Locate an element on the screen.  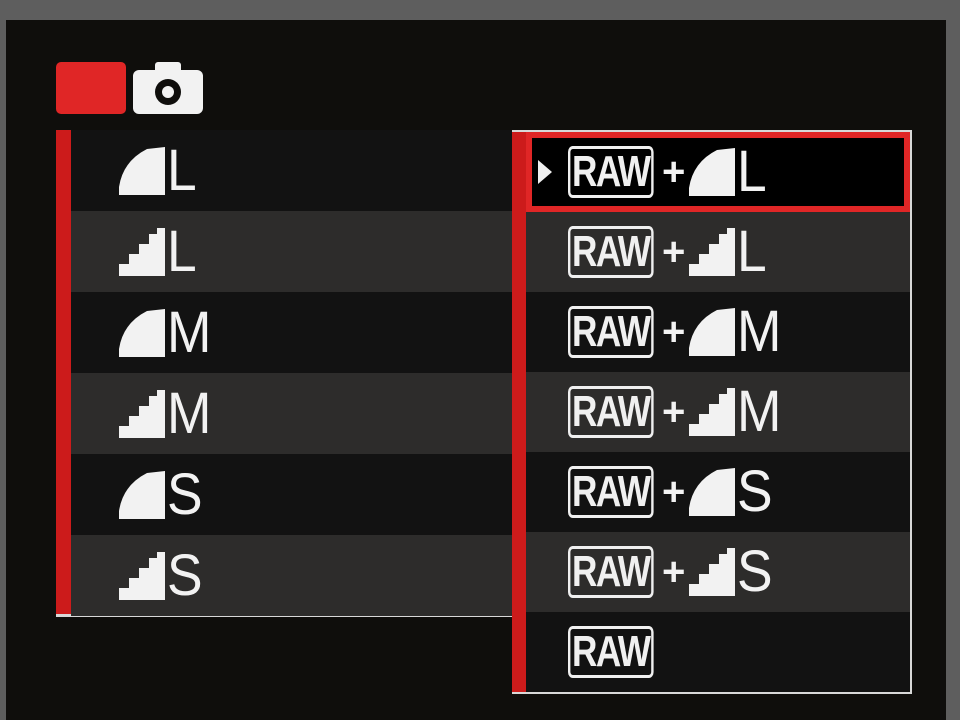
camera-icon is located at coordinates (168, 88).